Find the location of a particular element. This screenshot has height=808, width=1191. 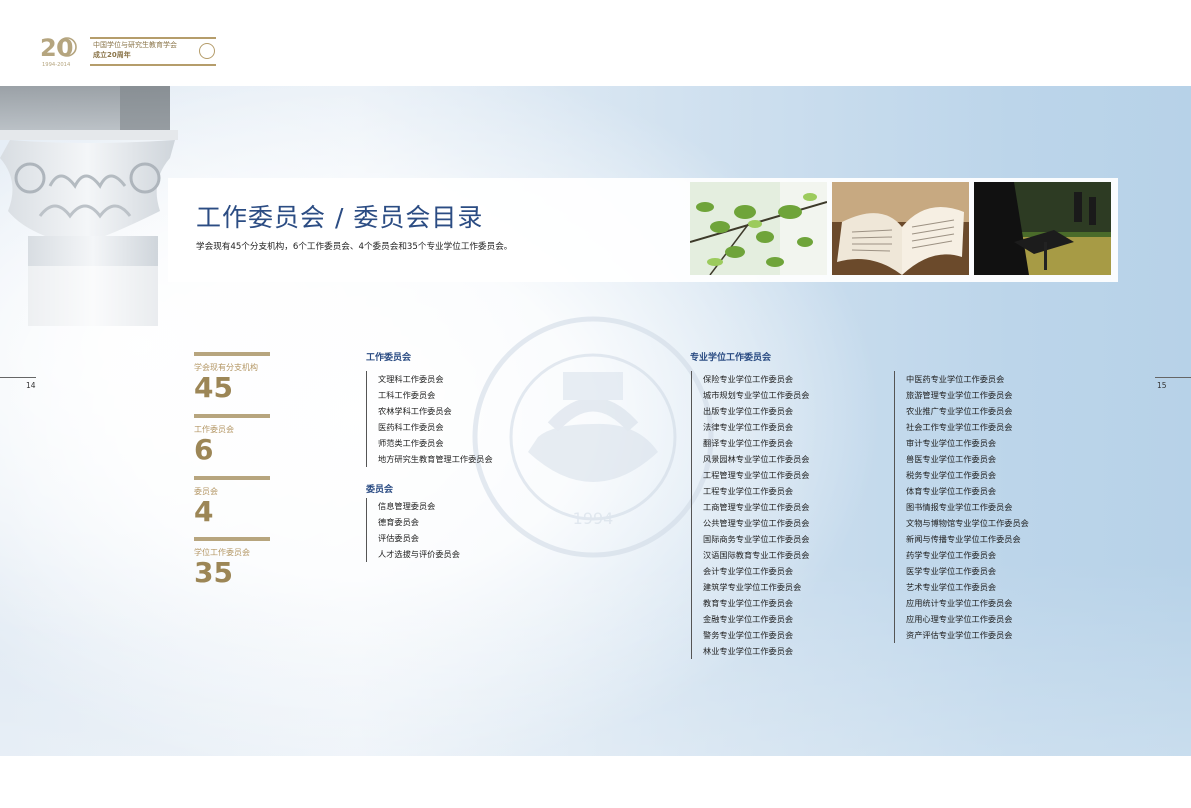

seal-year: 1994 is located at coordinates (593, 518).